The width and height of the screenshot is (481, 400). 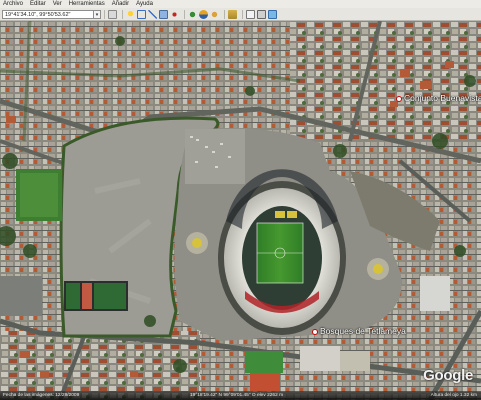 I want to click on overlay-icon, so click(x=163, y=14).